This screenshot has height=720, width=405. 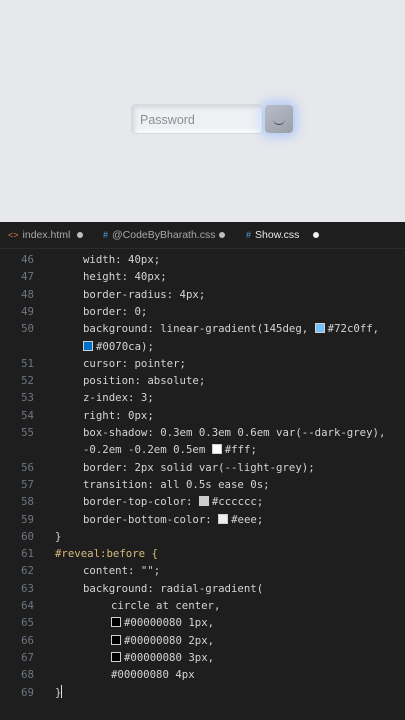 I want to click on code-text: #reveal:before {, so click(x=106, y=554).